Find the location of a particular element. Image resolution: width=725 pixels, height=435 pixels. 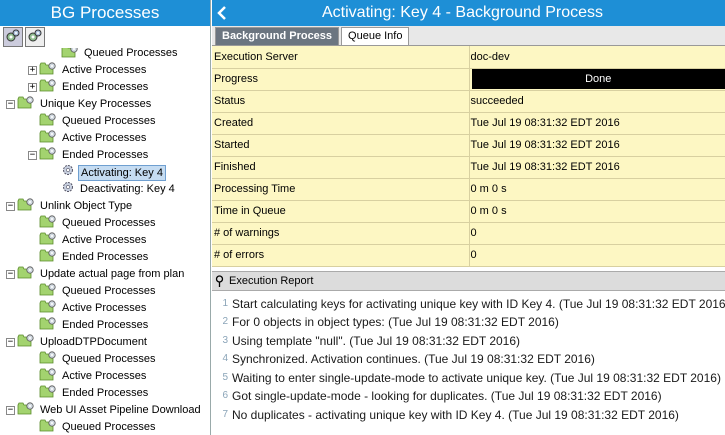

property-row: Processing Time 0 m 0 s is located at coordinates (468, 189).